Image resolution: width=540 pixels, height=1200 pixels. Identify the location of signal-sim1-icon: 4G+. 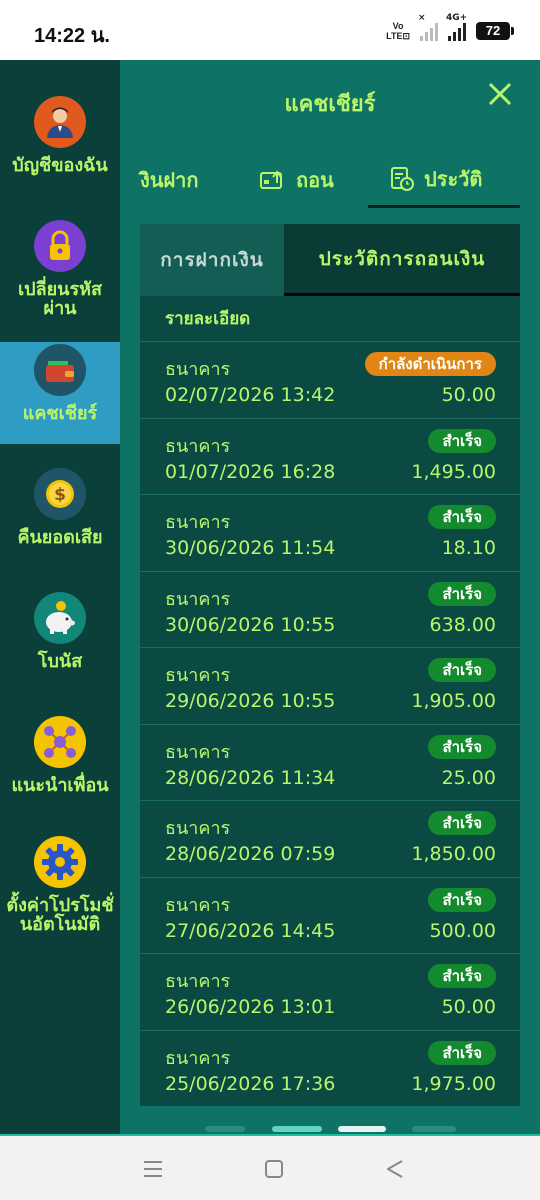
(456, 27).